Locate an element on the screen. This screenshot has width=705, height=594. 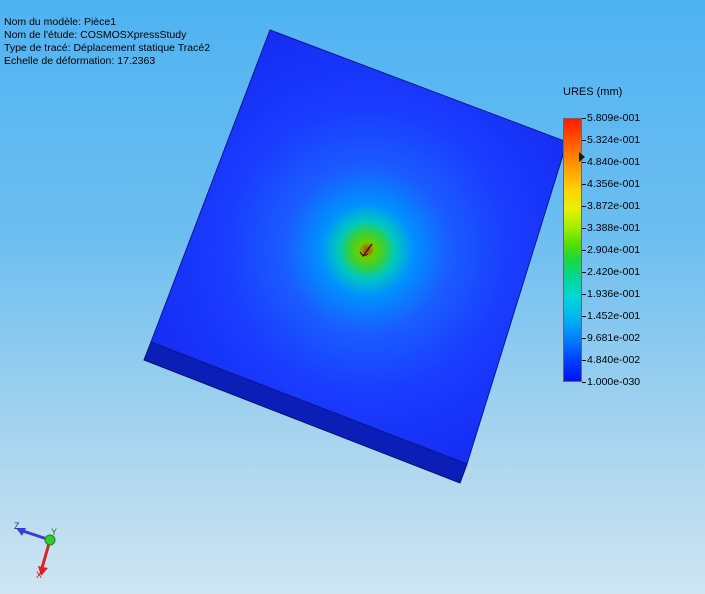
z-axis-label: Z is located at coordinates (17, 526).